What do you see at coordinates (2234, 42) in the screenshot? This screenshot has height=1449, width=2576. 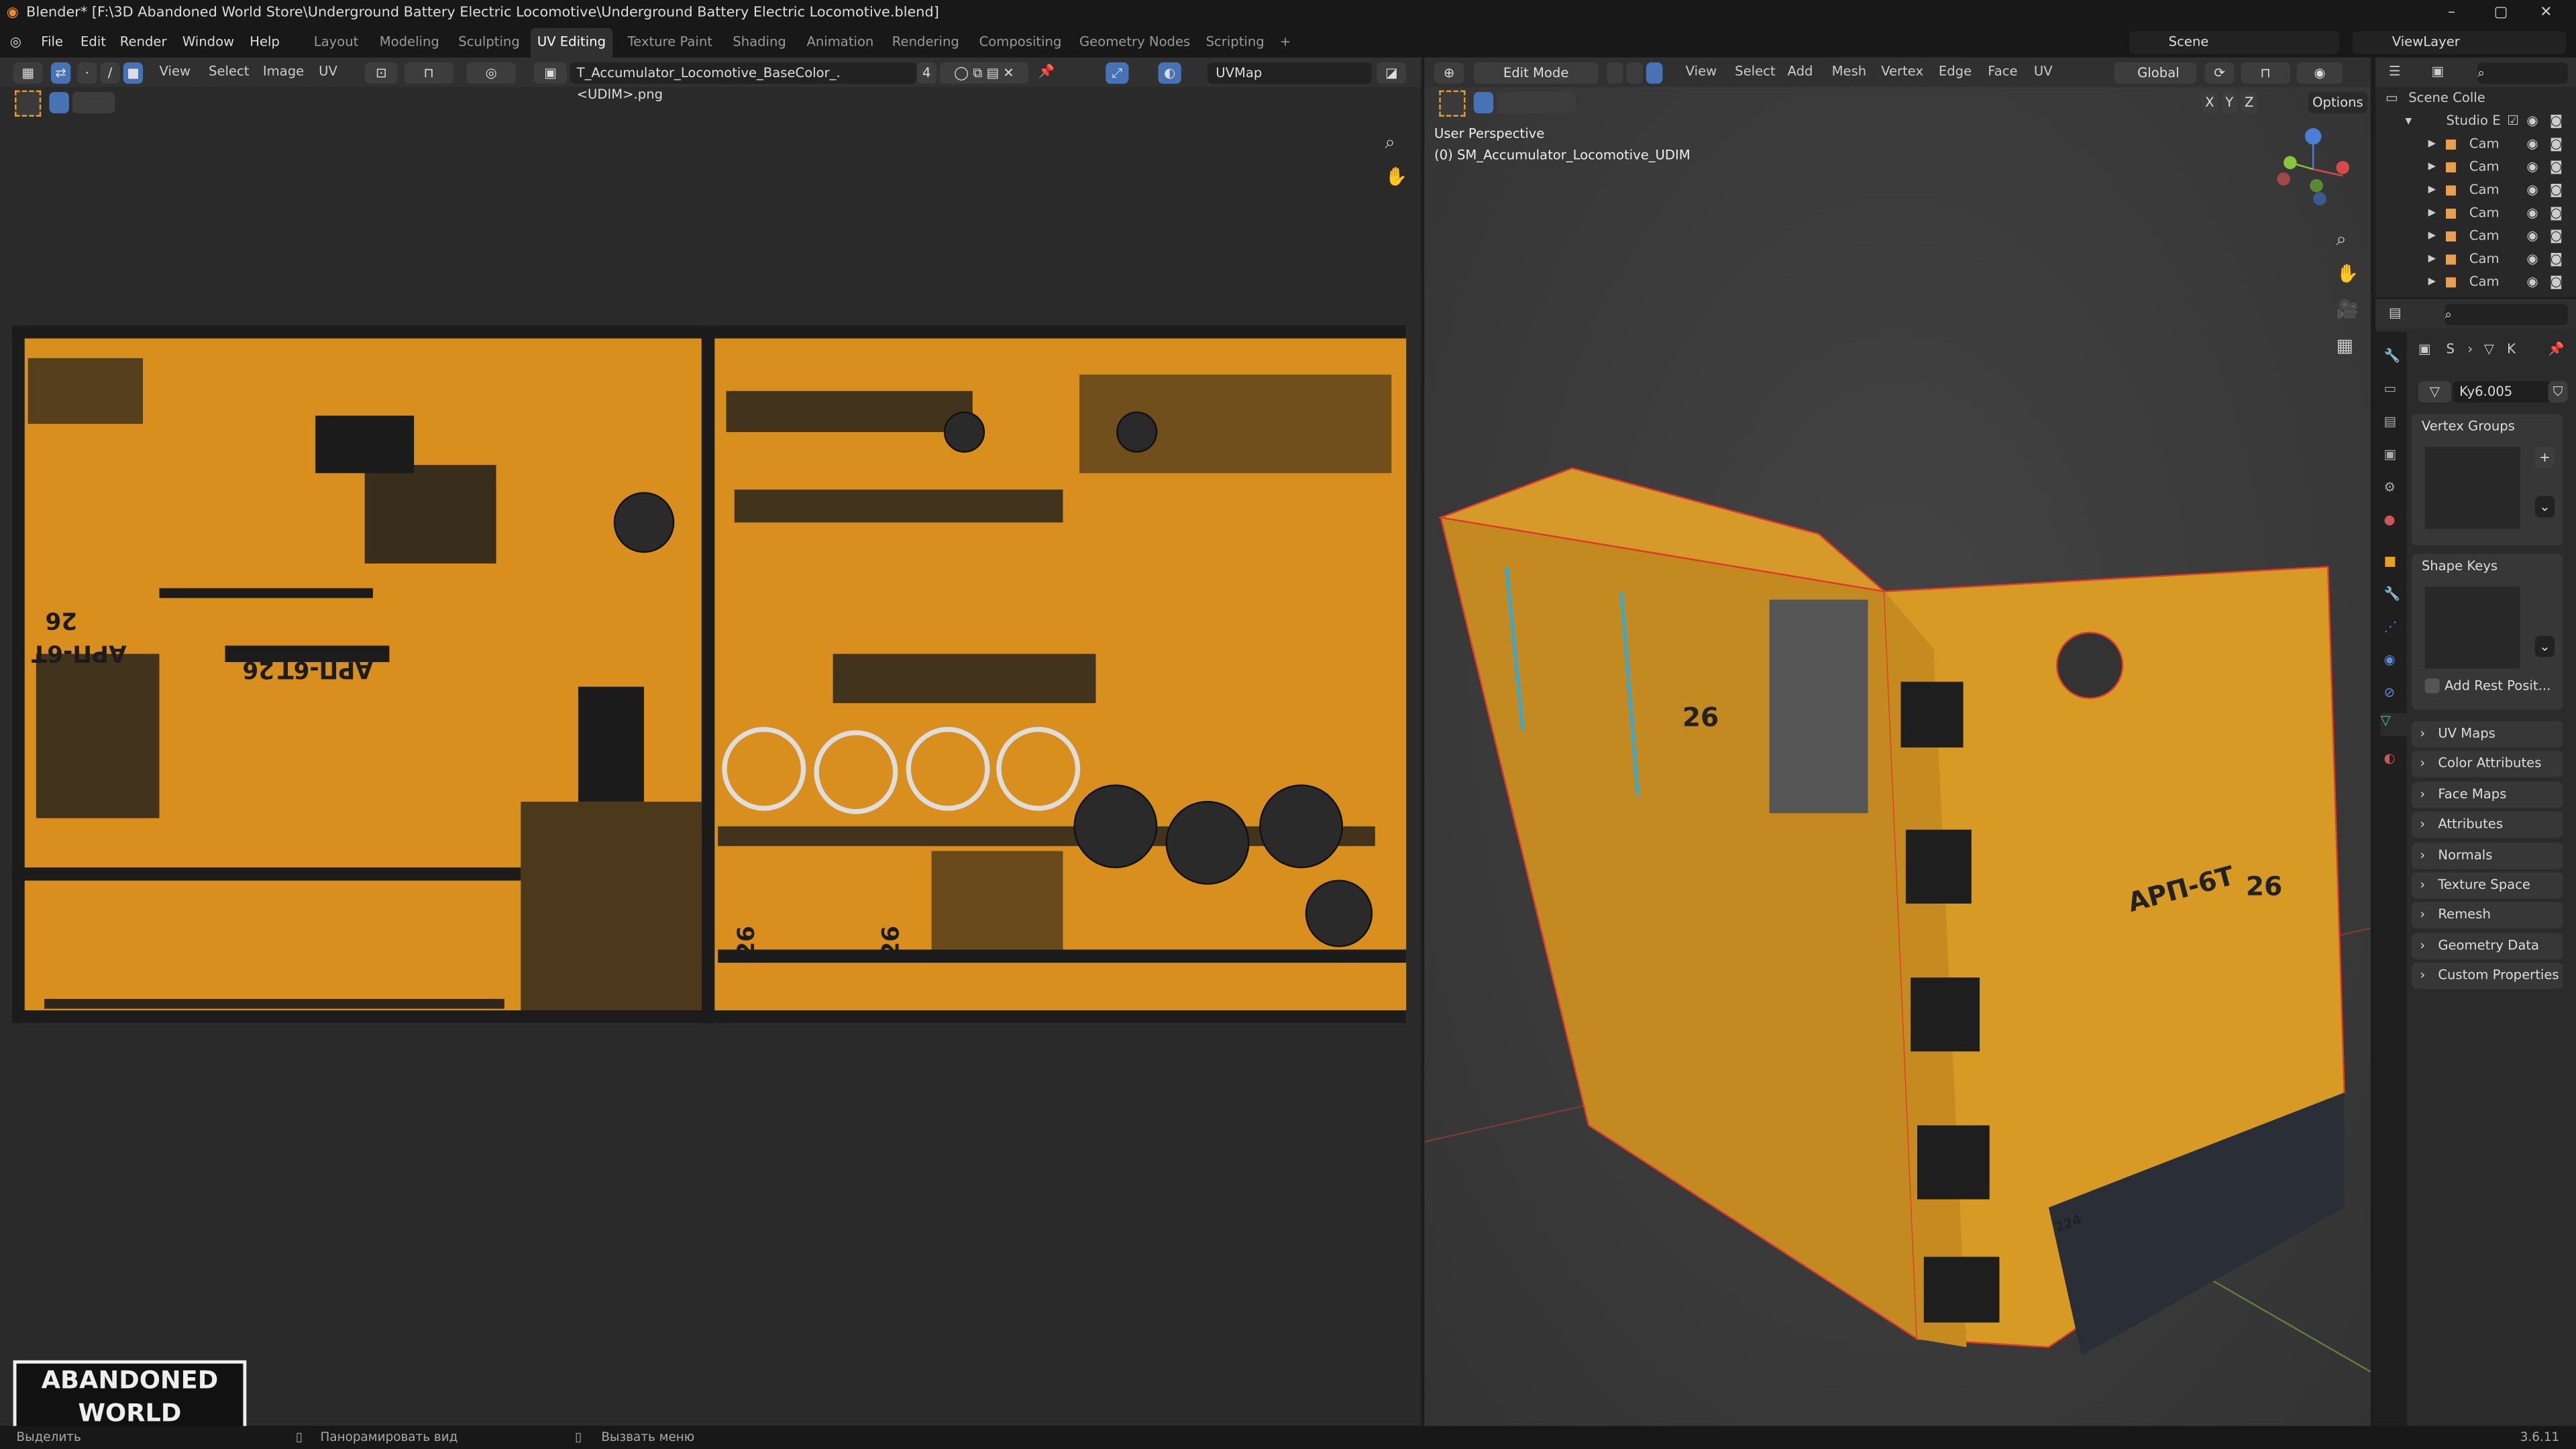 I see `scene-selector` at bounding box center [2234, 42].